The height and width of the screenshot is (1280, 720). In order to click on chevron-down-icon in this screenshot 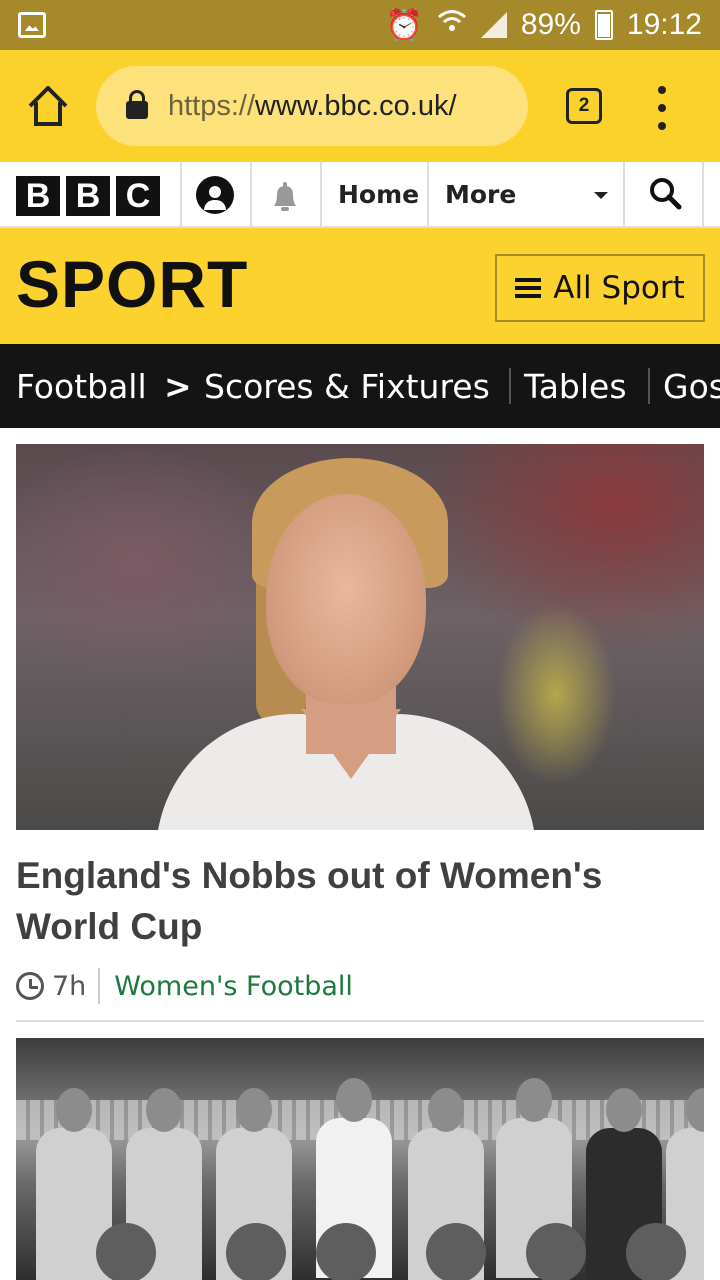, I will do `click(601, 195)`.